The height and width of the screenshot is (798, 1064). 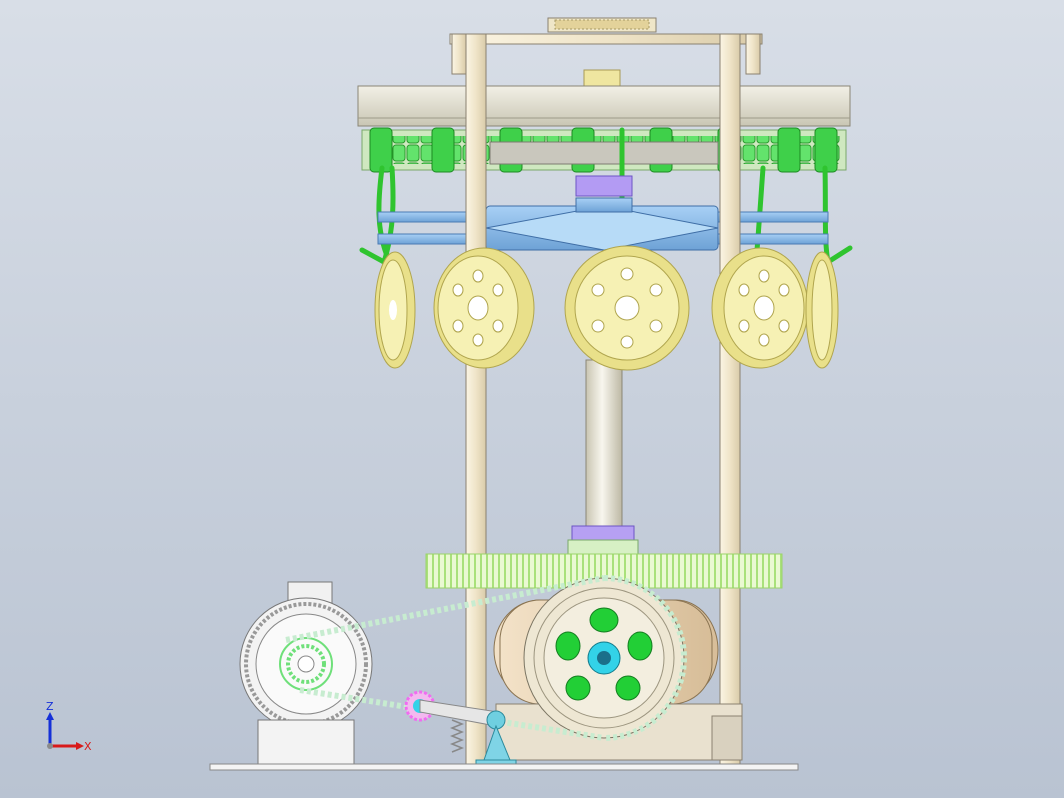 What do you see at coordinates (306, 675) in the screenshot?
I see `electric-motor` at bounding box center [306, 675].